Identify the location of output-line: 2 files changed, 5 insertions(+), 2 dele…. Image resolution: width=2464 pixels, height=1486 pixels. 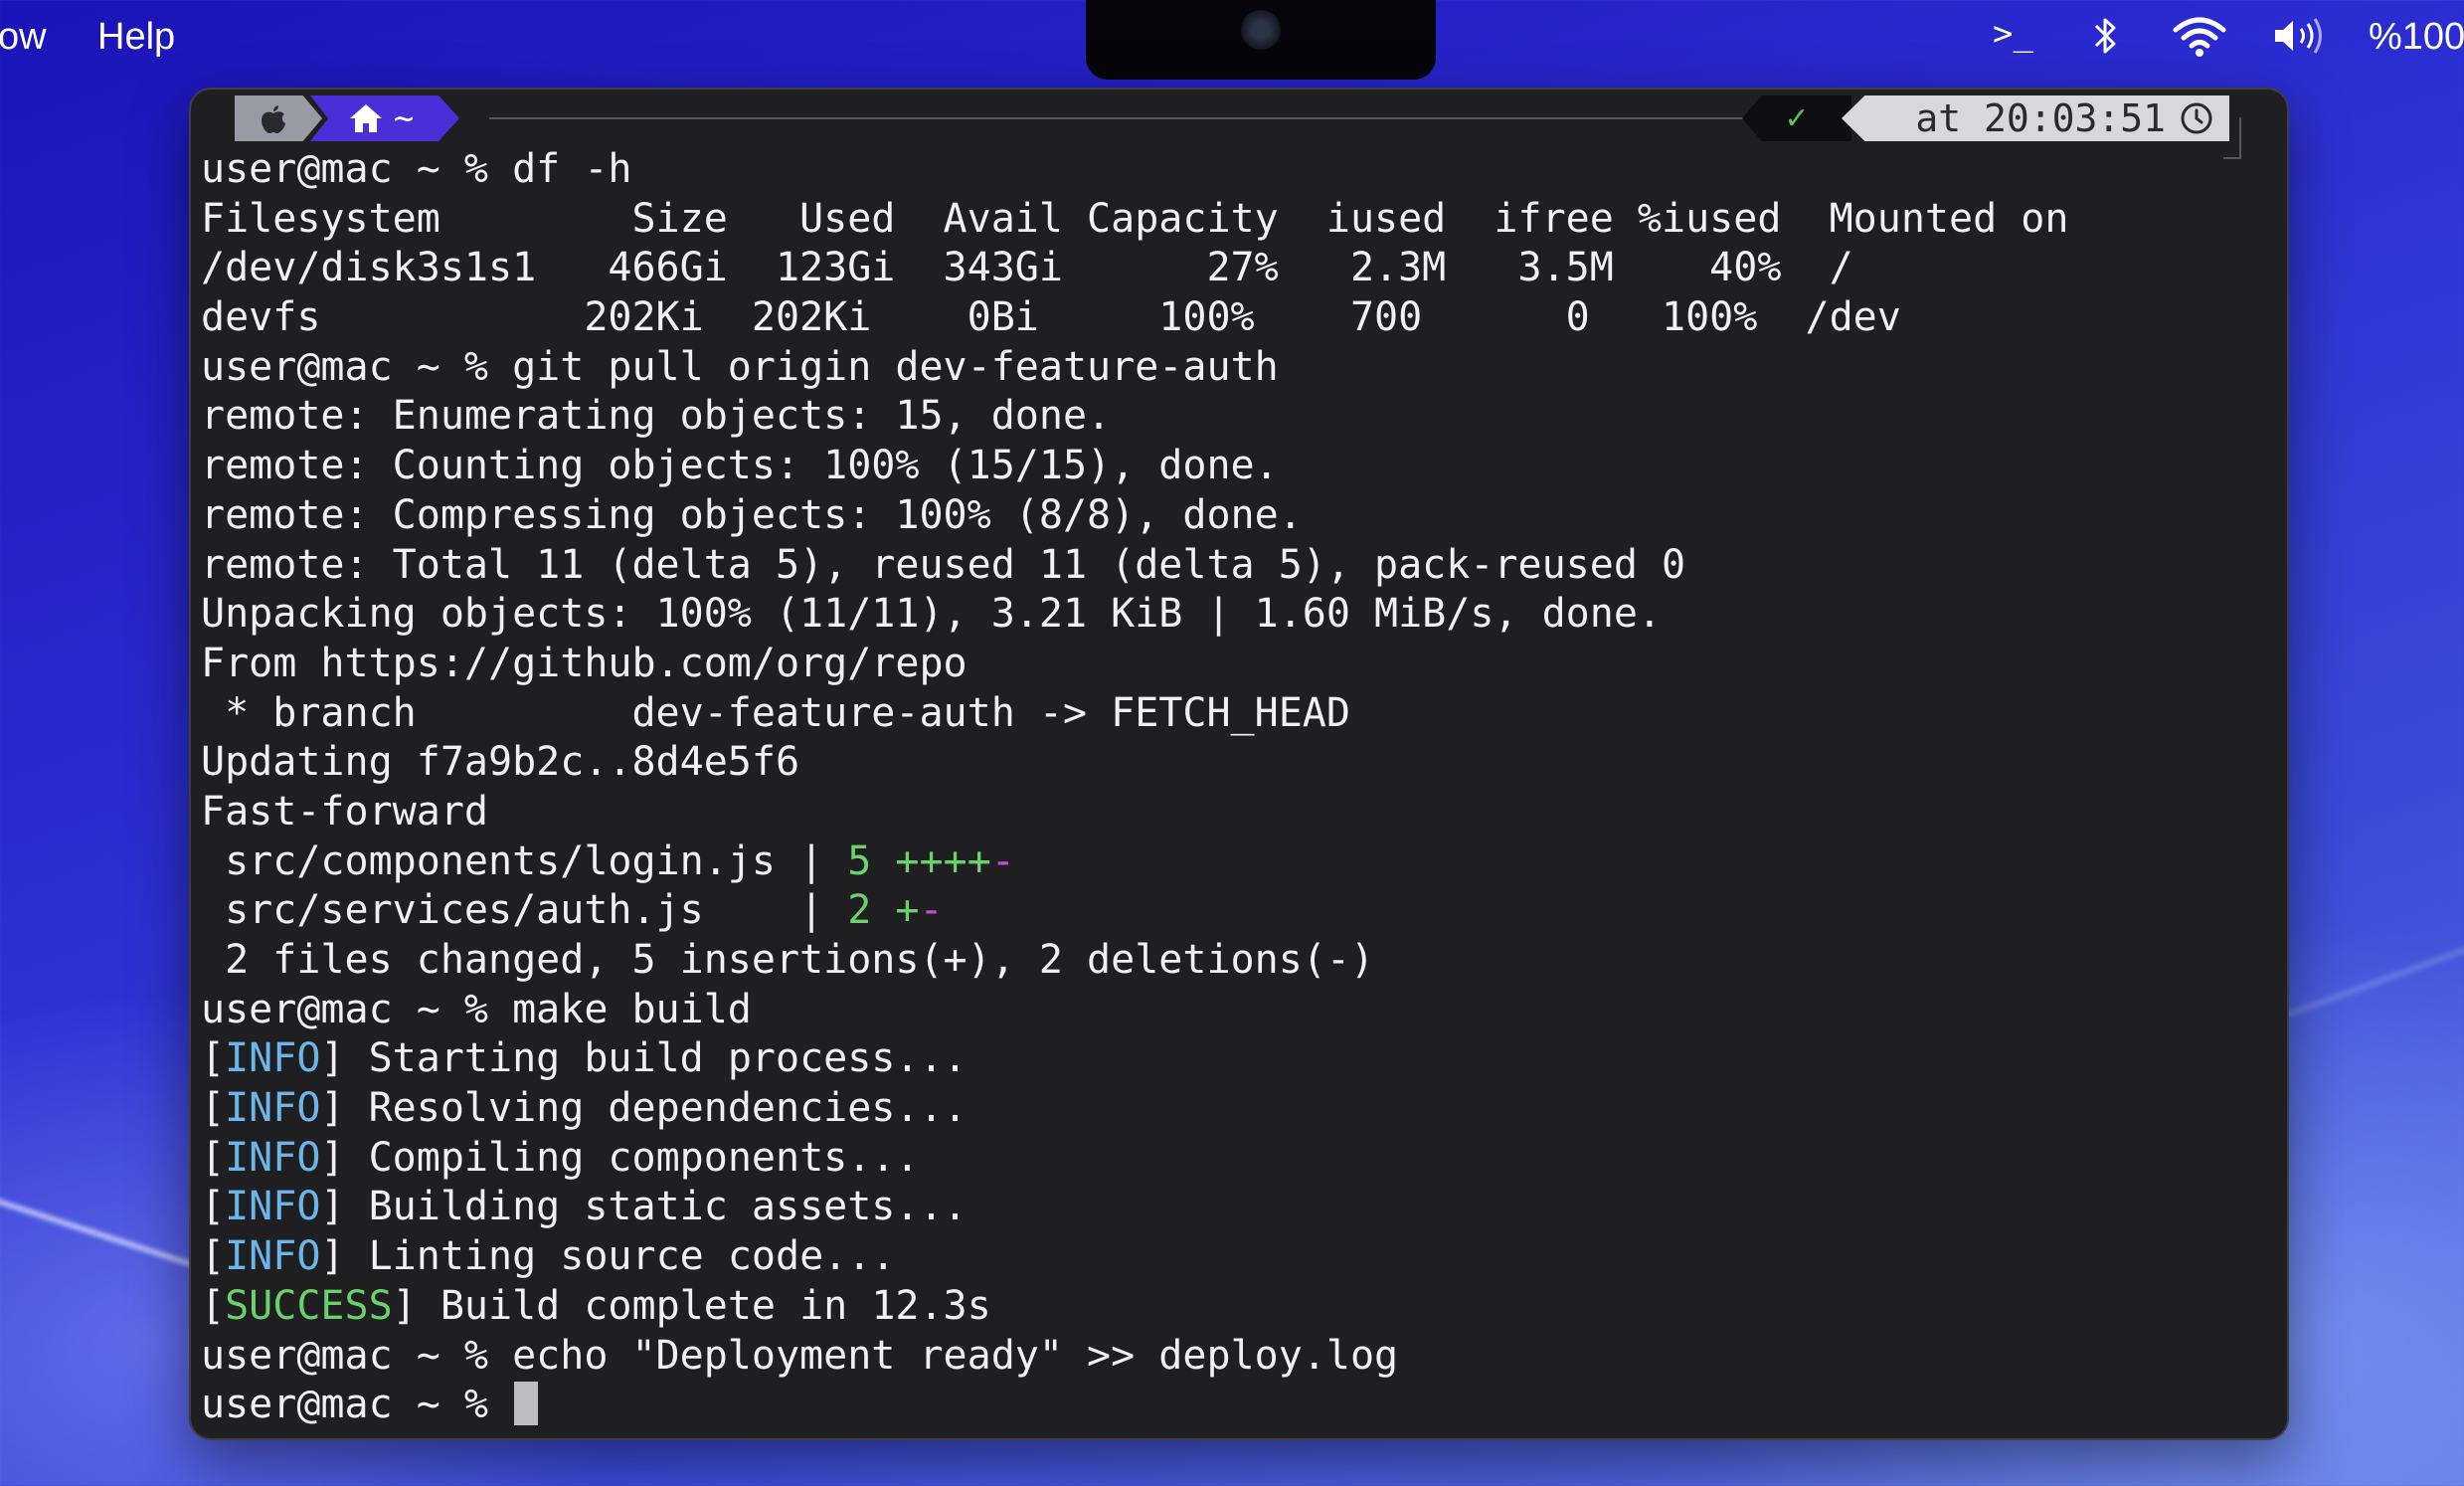
(1134, 961).